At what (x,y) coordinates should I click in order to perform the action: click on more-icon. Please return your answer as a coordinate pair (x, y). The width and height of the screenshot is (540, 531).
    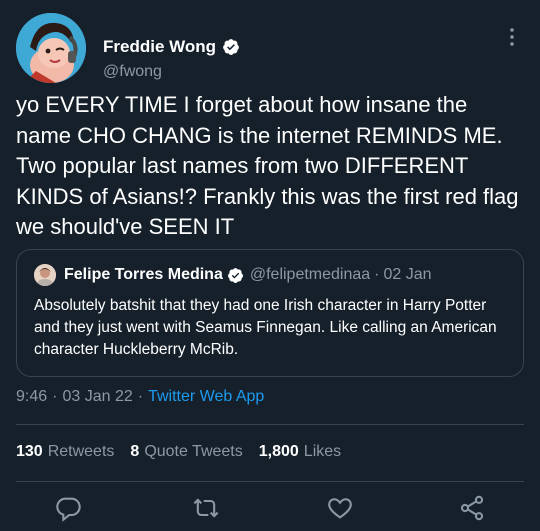
    Looking at the image, I should click on (512, 37).